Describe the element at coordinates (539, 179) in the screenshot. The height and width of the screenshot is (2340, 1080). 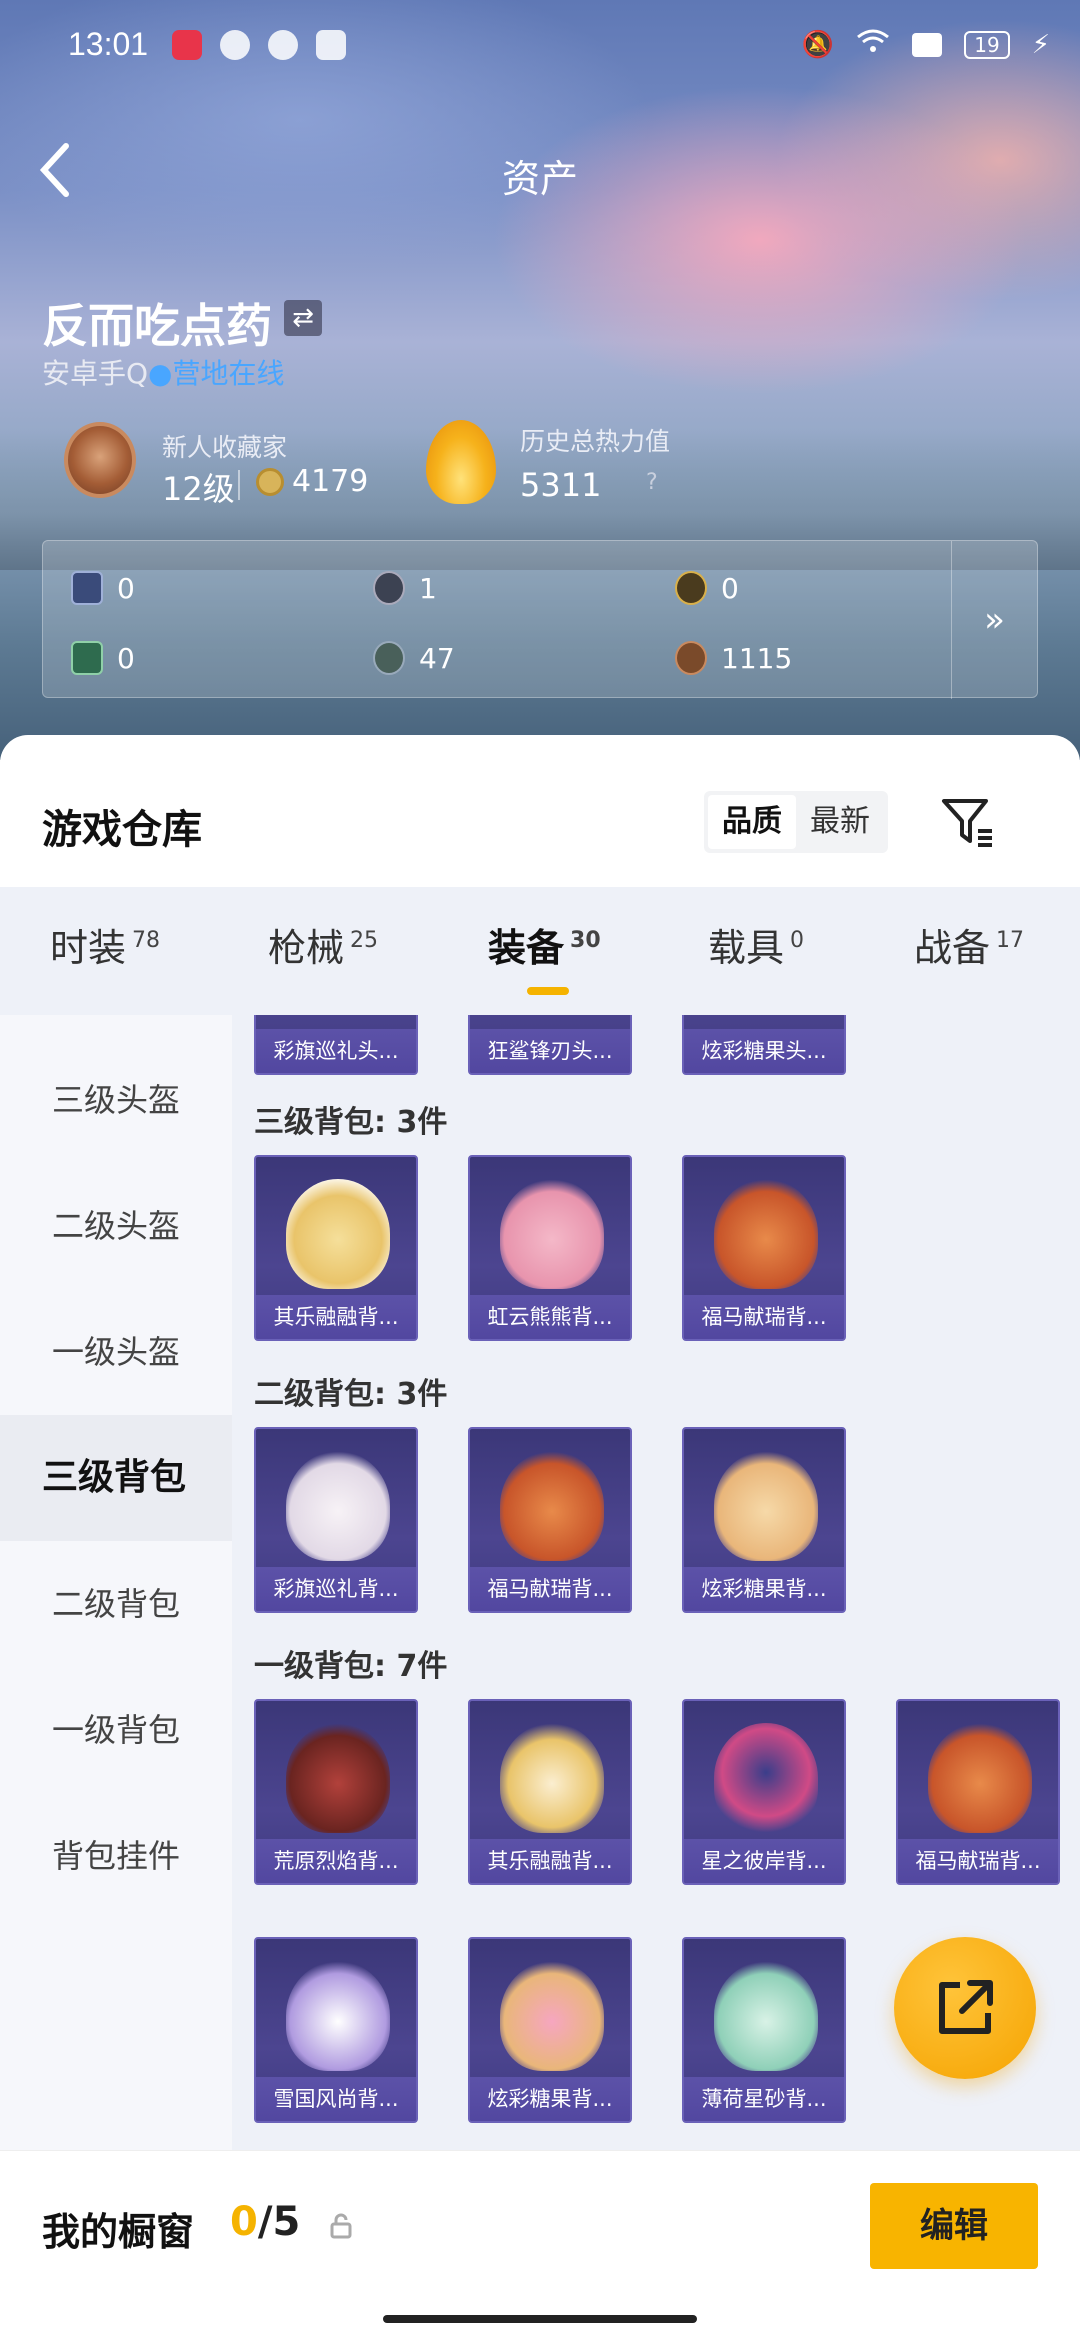
I see `page-title: 资产` at that location.